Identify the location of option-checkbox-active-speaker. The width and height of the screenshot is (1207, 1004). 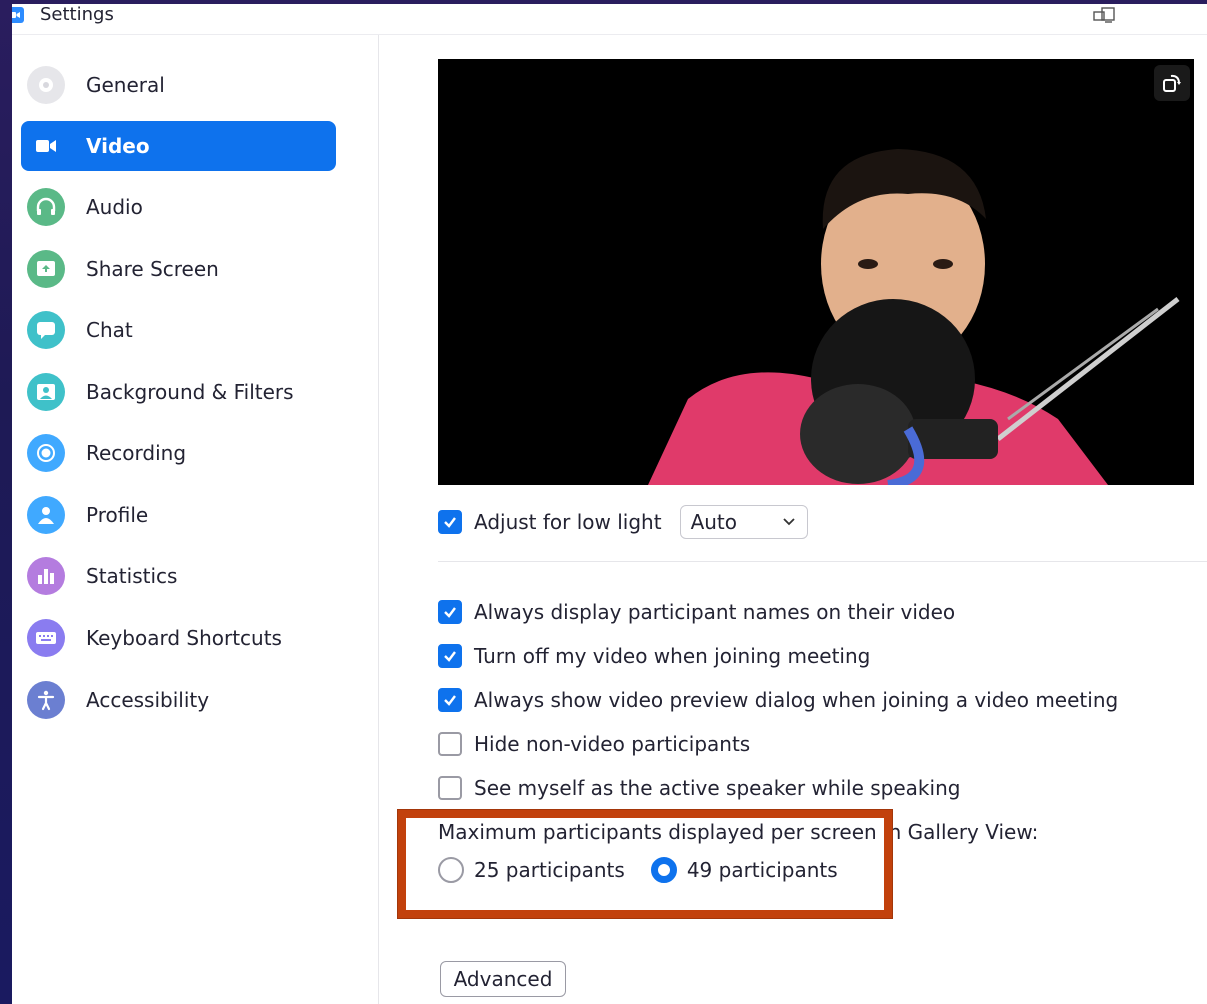
(450, 788).